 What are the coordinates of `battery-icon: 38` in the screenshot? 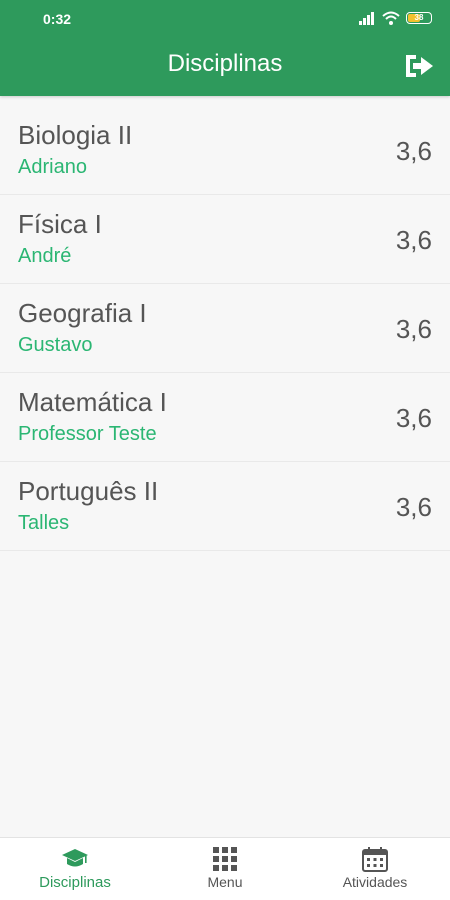 It's located at (419, 18).